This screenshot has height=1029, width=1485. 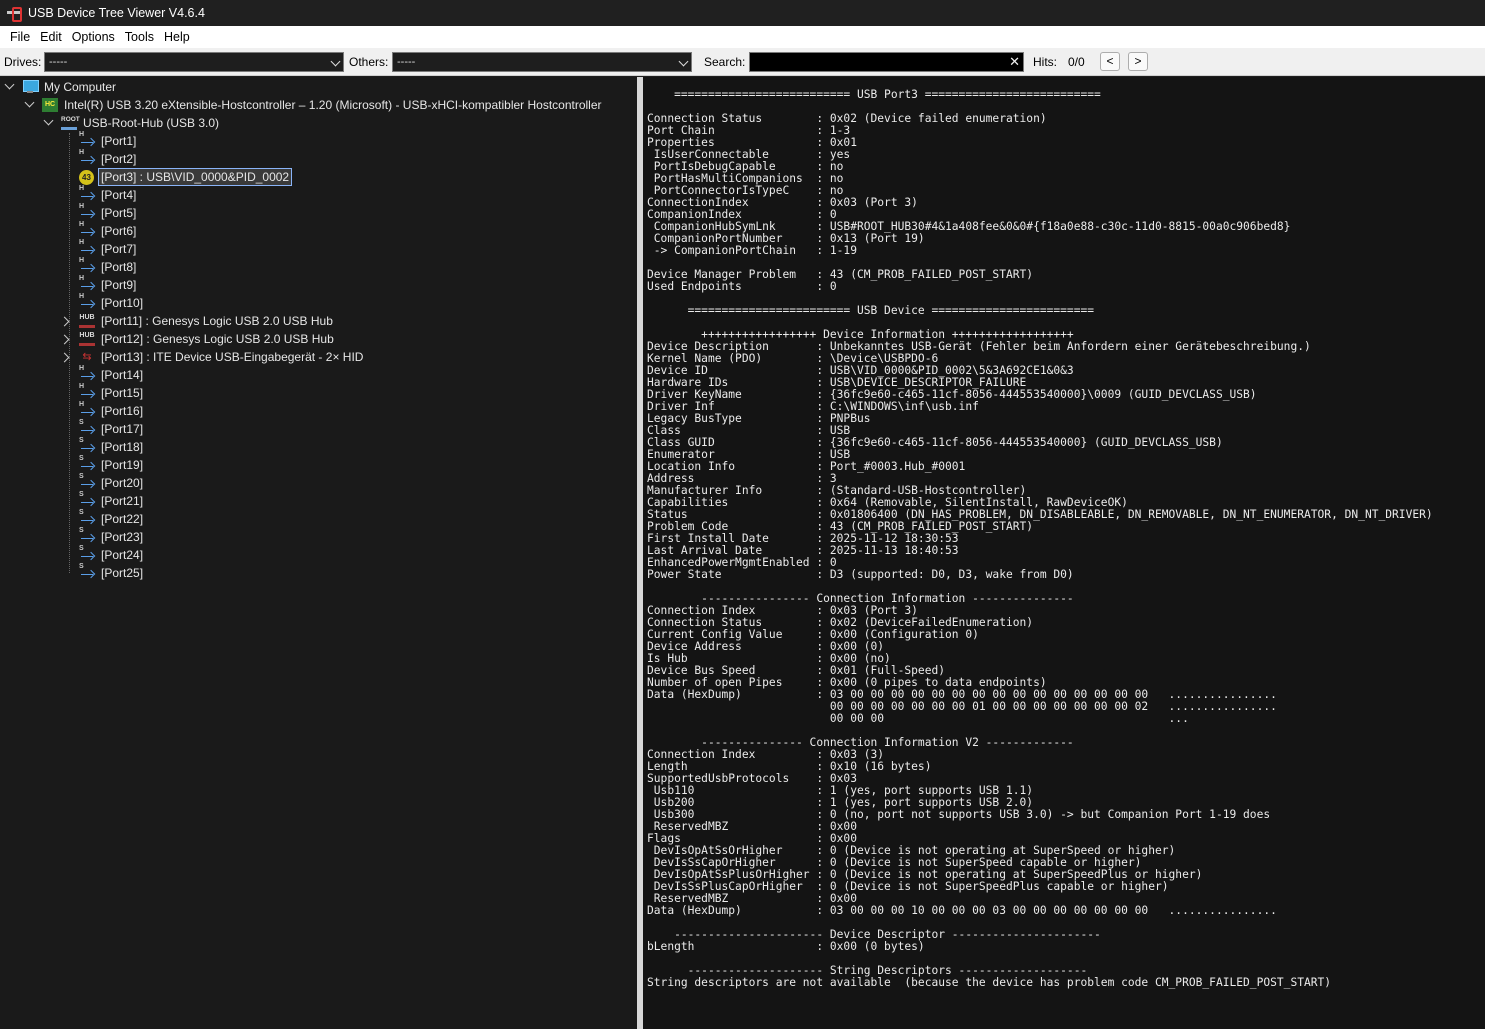 I want to click on drives-dropdown: -----, so click(x=194, y=62).